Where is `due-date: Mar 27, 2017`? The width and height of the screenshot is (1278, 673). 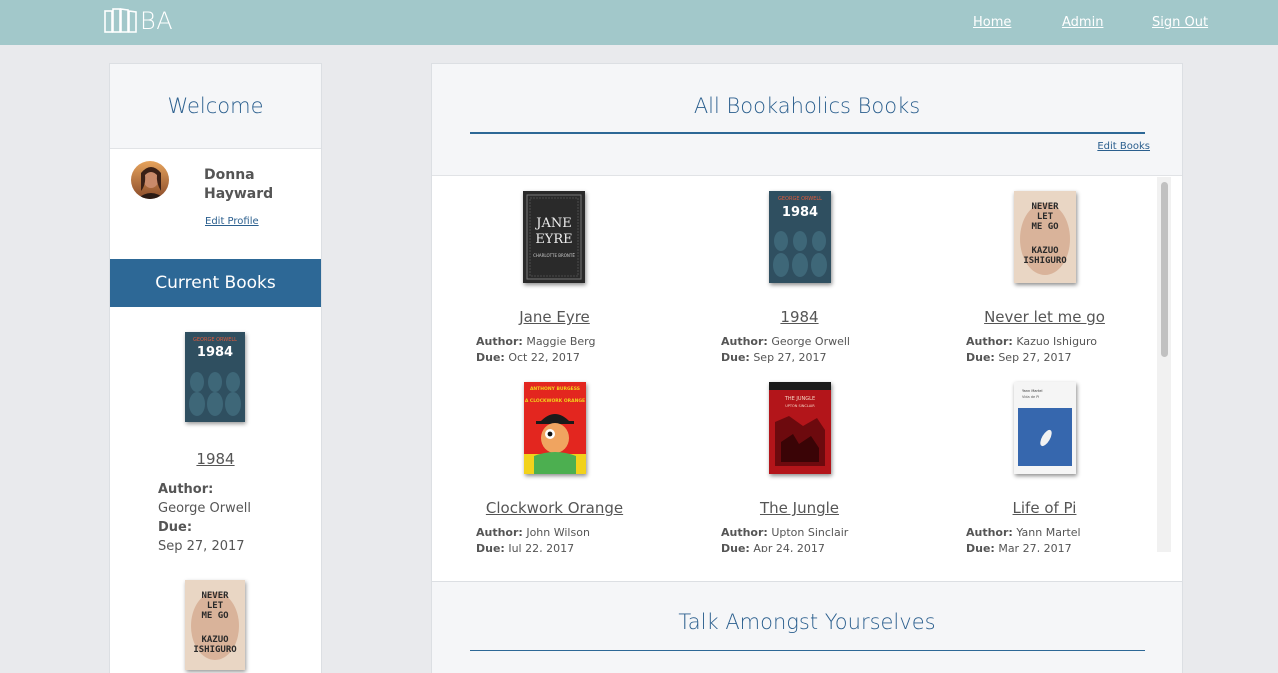 due-date: Mar 27, 2017 is located at coordinates (1035, 547).